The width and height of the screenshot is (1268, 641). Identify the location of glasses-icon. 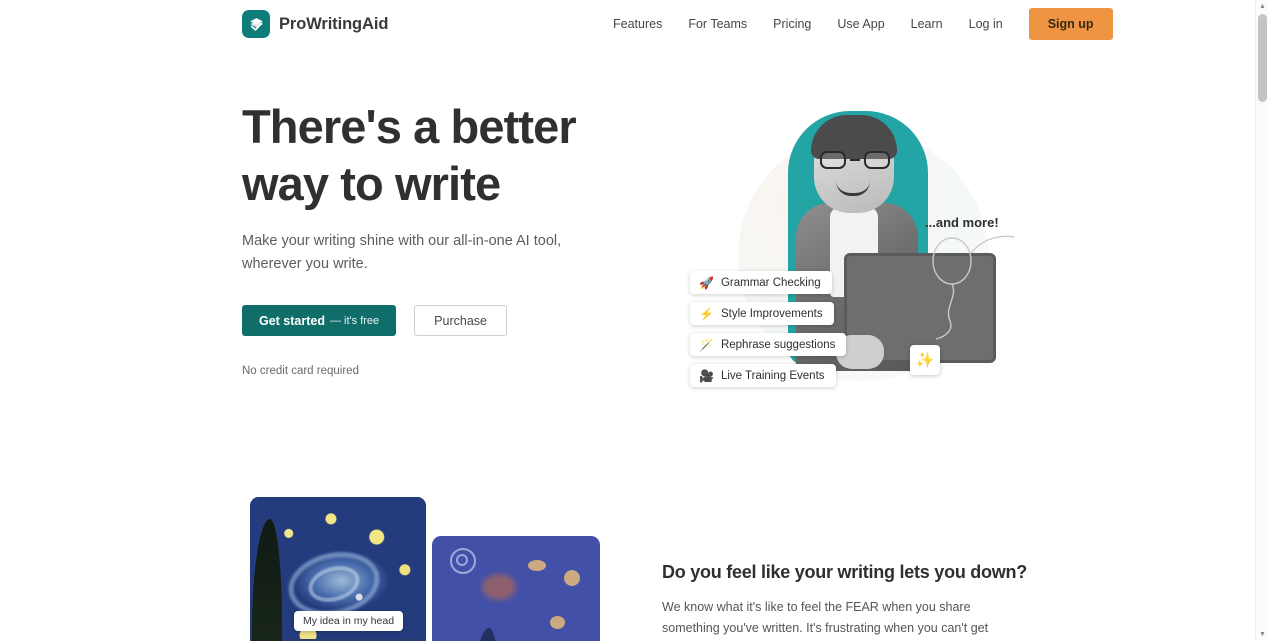
(855, 160).